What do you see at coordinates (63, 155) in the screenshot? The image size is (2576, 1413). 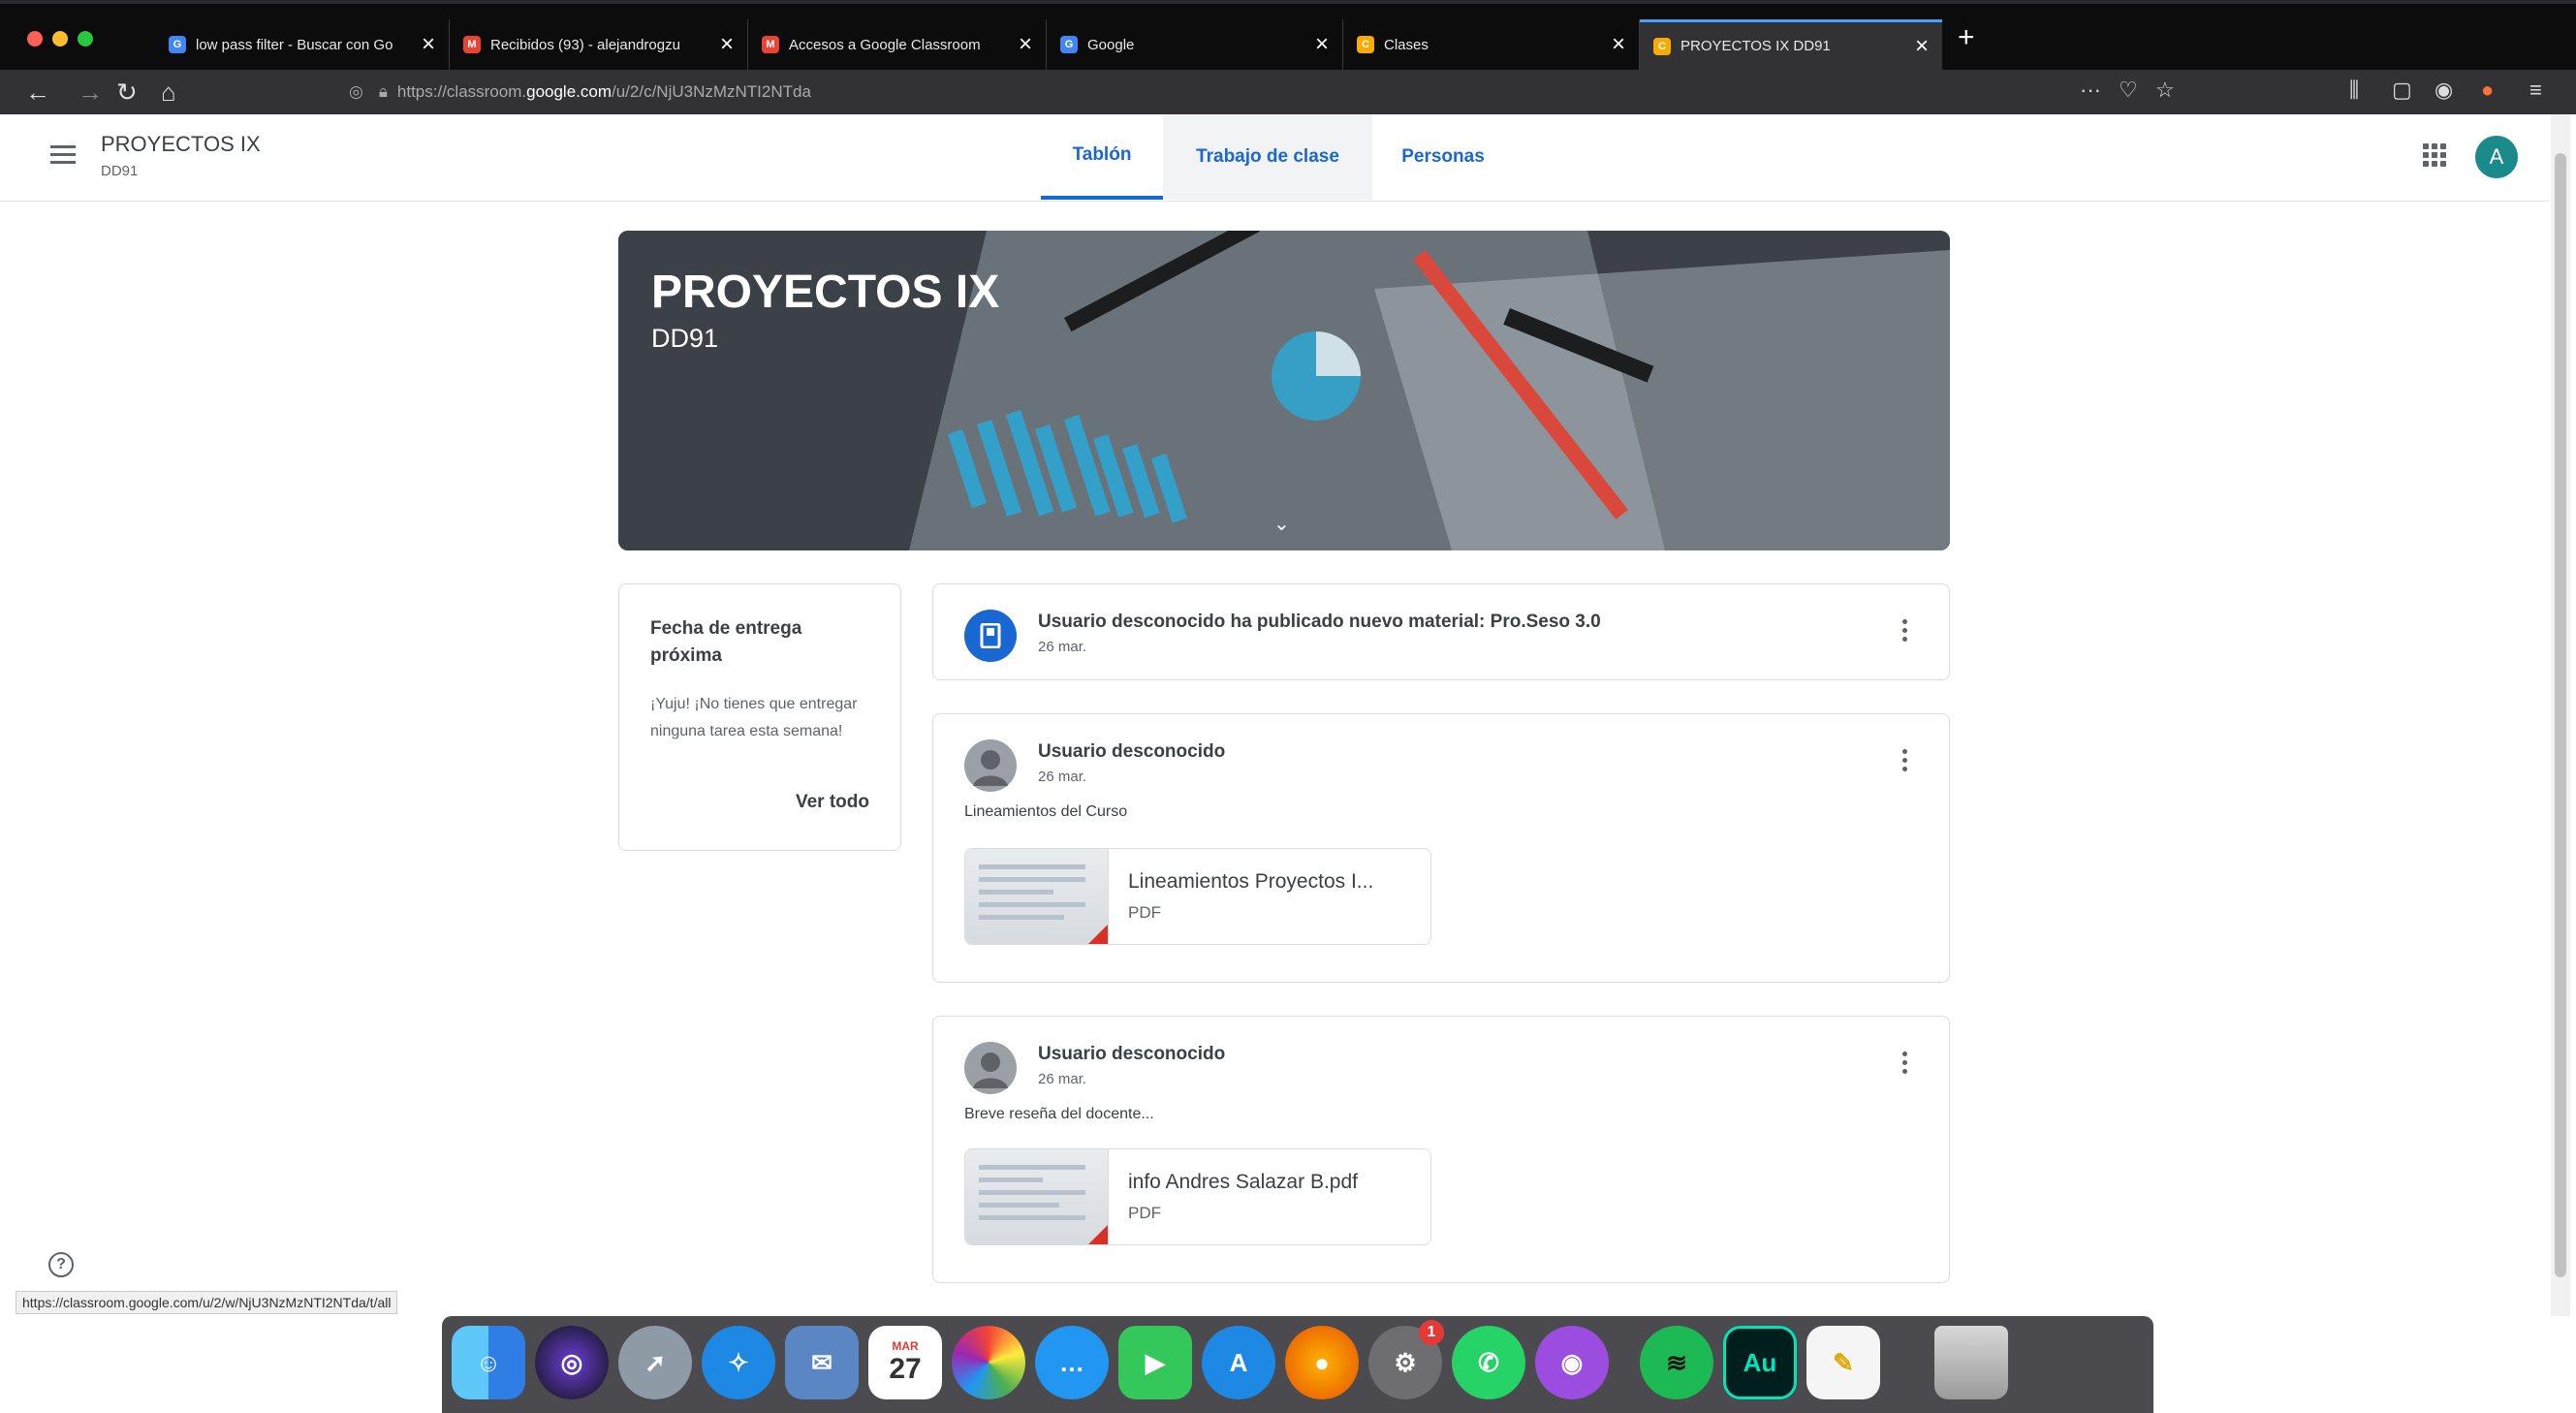 I see `main-menu-icon` at bounding box center [63, 155].